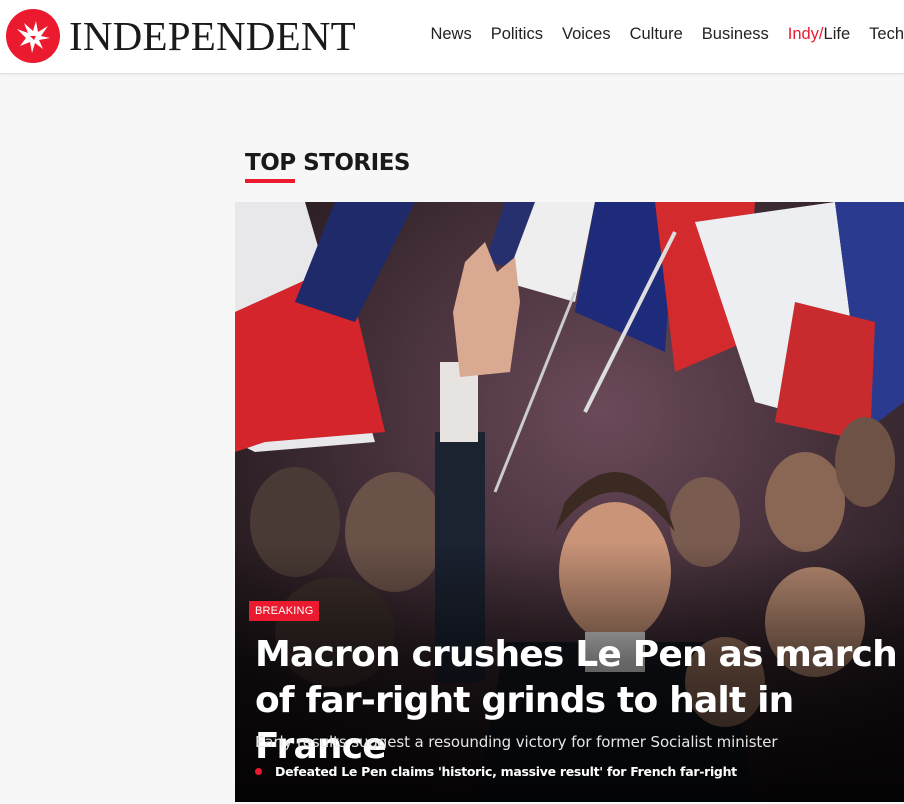 The image size is (904, 804). I want to click on eagle-logo-icon, so click(33, 36).